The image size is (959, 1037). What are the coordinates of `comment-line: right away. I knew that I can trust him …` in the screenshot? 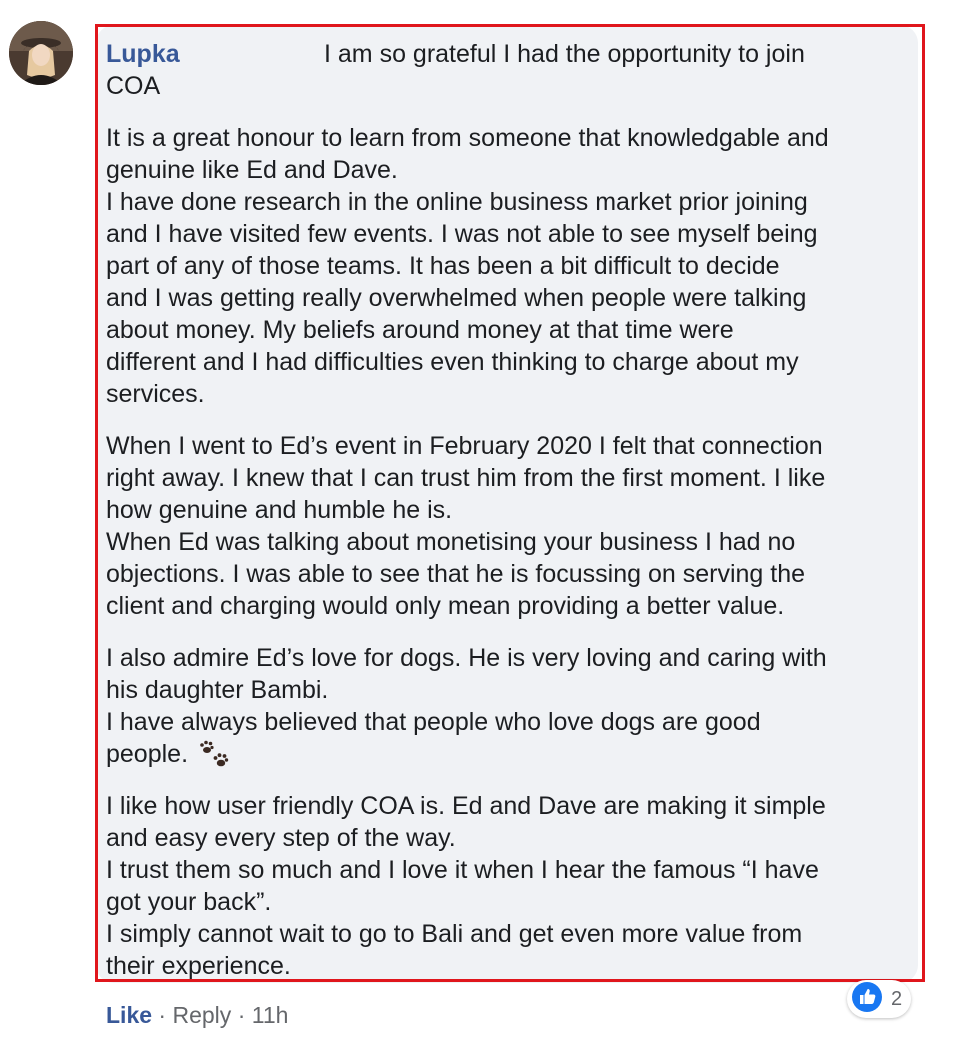 It's located at (466, 478).